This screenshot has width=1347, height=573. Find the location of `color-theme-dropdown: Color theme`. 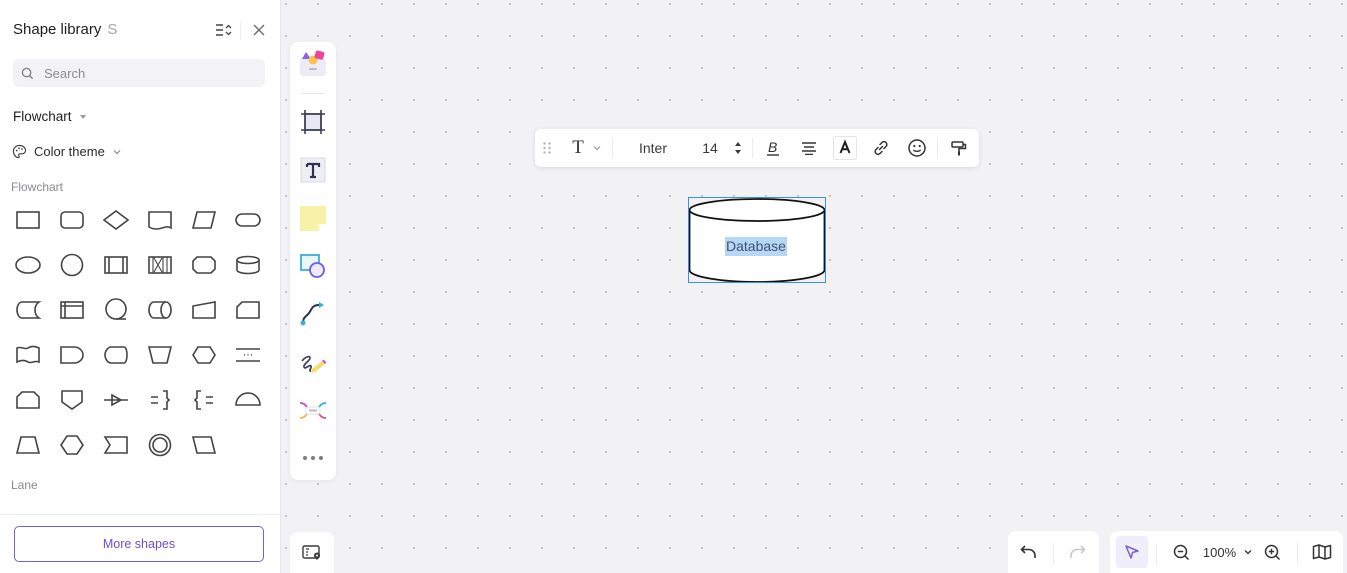

color-theme-dropdown: Color theme is located at coordinates (67, 151).